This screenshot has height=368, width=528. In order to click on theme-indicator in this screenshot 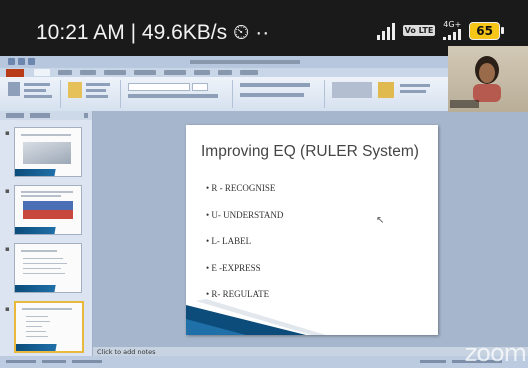, I will do `click(54, 361)`.